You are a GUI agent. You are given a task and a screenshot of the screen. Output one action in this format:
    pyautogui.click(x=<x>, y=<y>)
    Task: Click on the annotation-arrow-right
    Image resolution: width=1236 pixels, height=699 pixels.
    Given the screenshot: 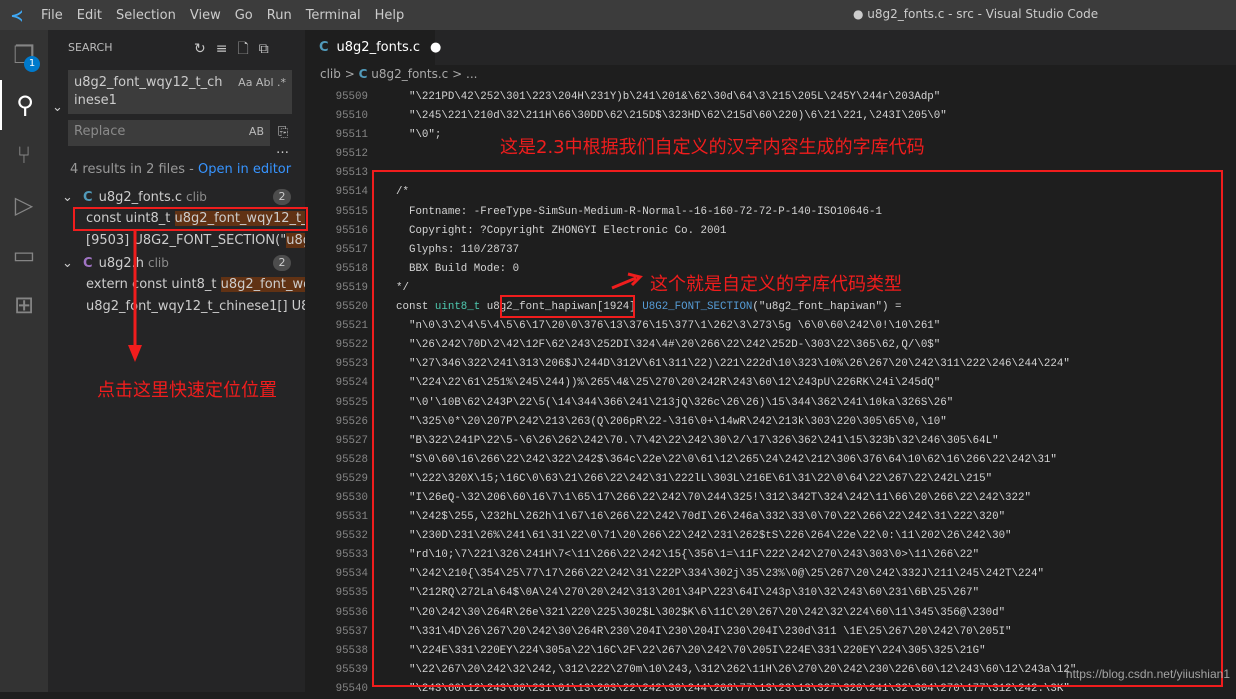 What is the action you would take?
    pyautogui.click(x=627, y=281)
    